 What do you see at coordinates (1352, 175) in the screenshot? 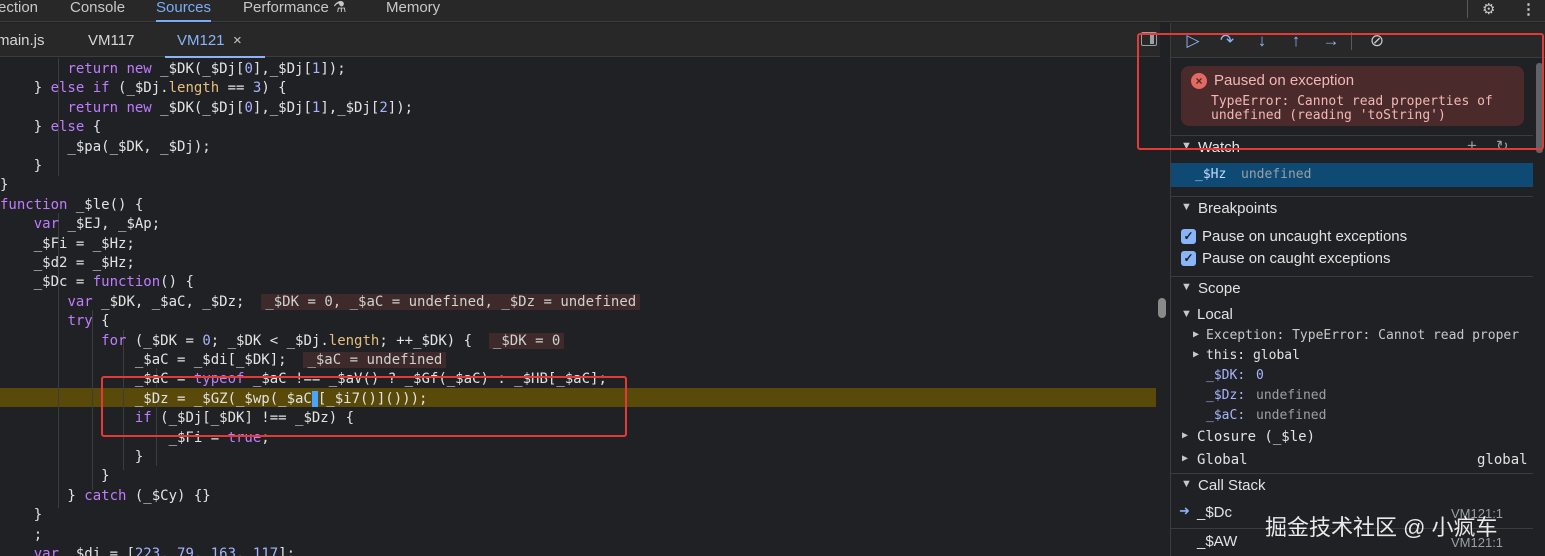
I see `watch-item: _$Hz undefined` at bounding box center [1352, 175].